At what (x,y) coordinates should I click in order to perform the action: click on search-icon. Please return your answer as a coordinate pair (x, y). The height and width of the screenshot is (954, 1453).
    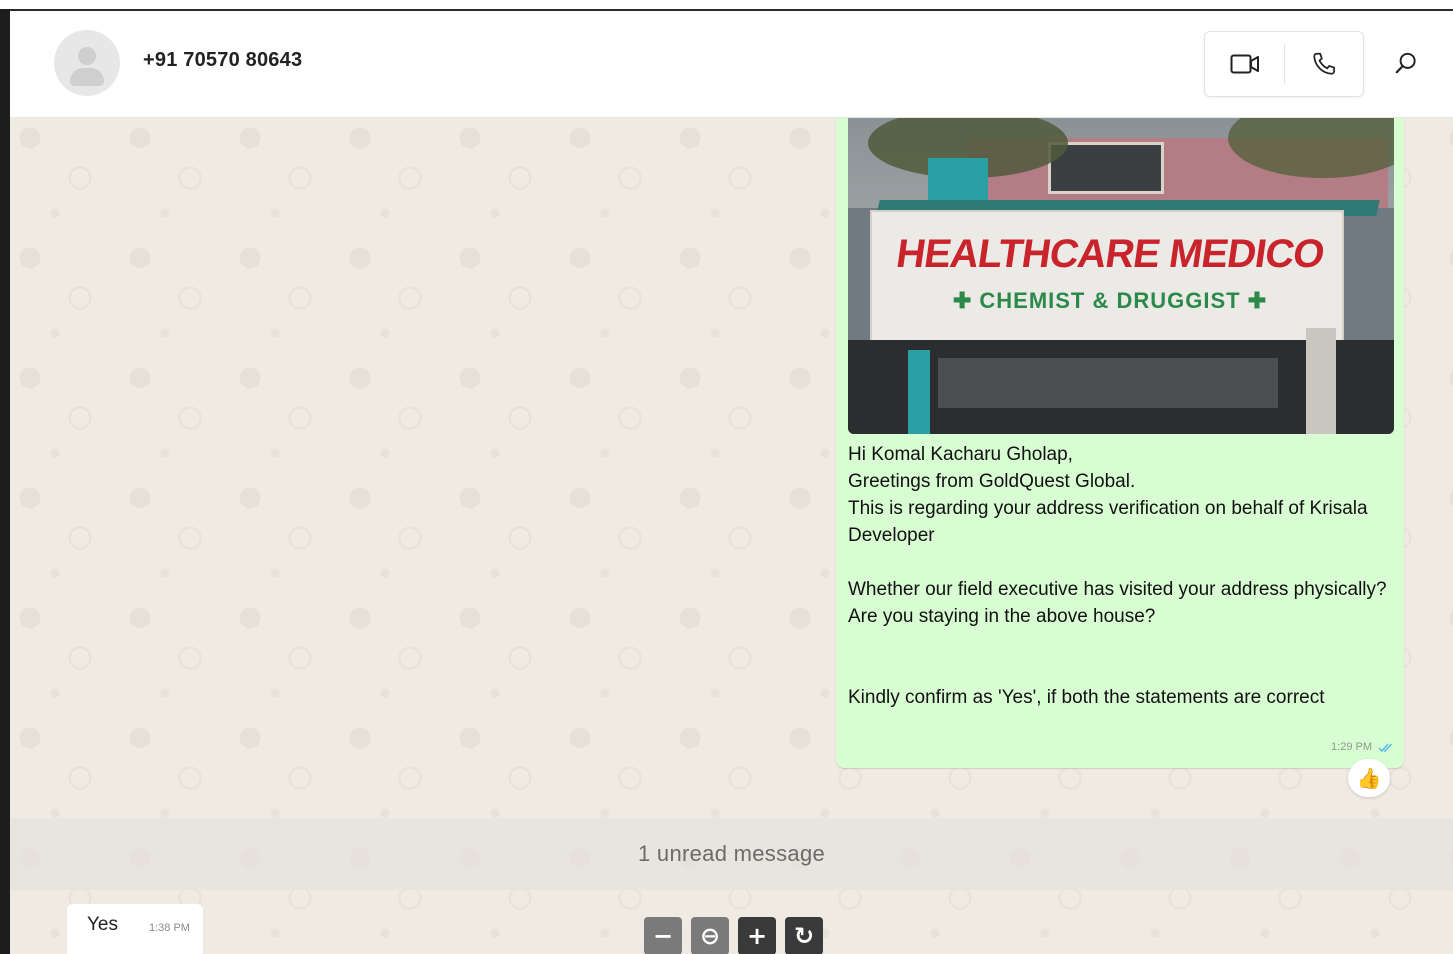
    Looking at the image, I should click on (1405, 63).